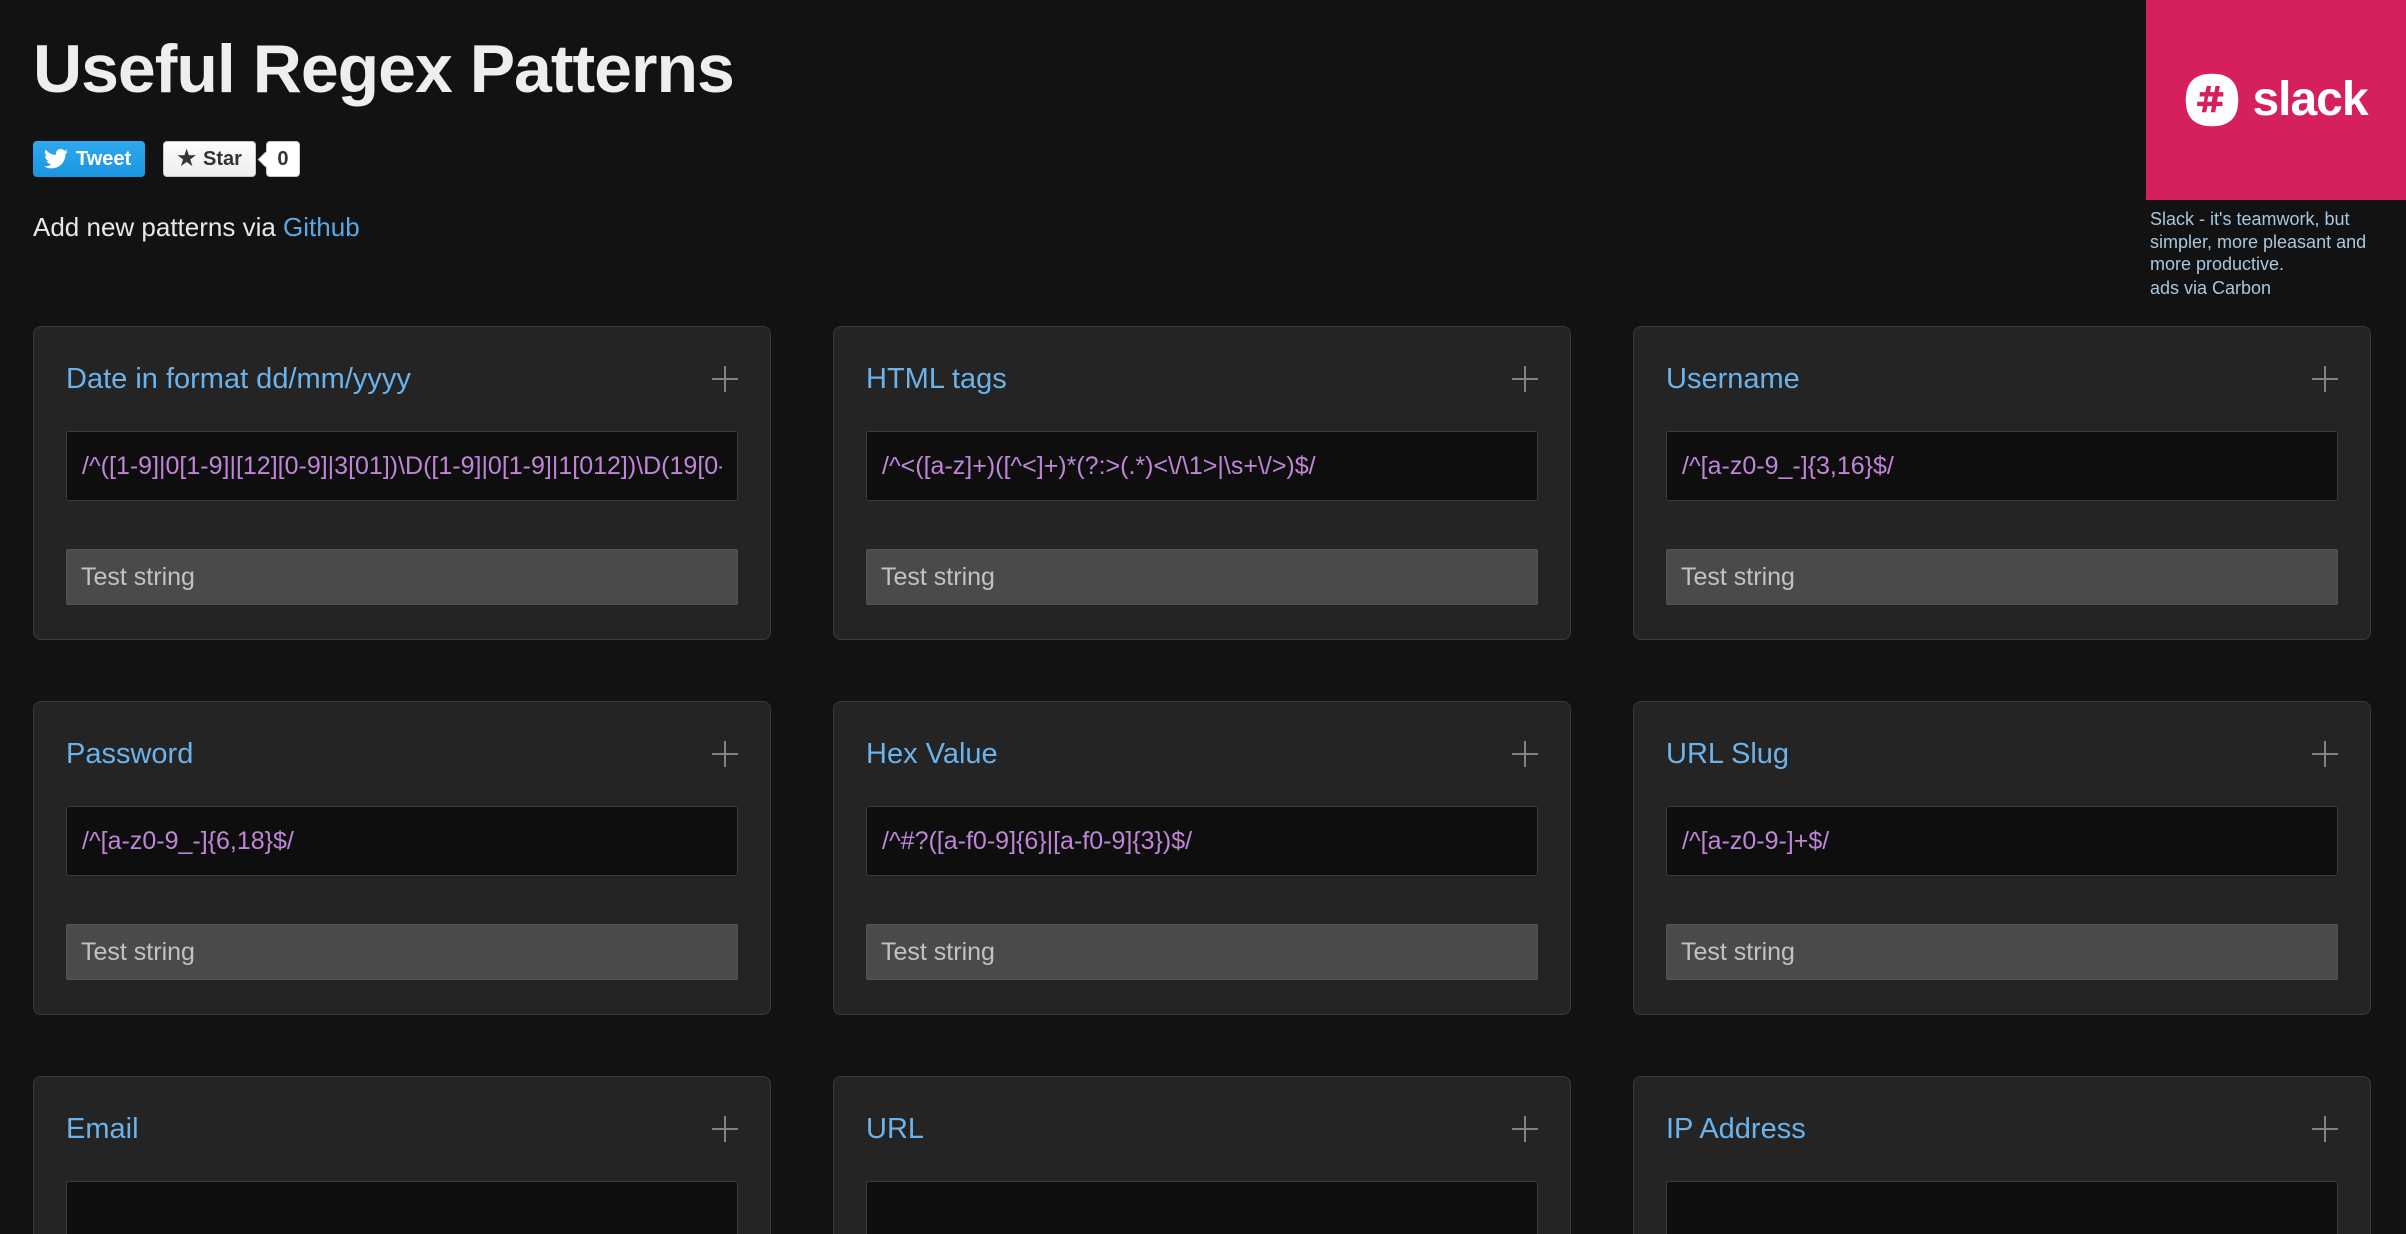 This screenshot has height=1234, width=2406. What do you see at coordinates (321, 227) in the screenshot?
I see `github-link: Github` at bounding box center [321, 227].